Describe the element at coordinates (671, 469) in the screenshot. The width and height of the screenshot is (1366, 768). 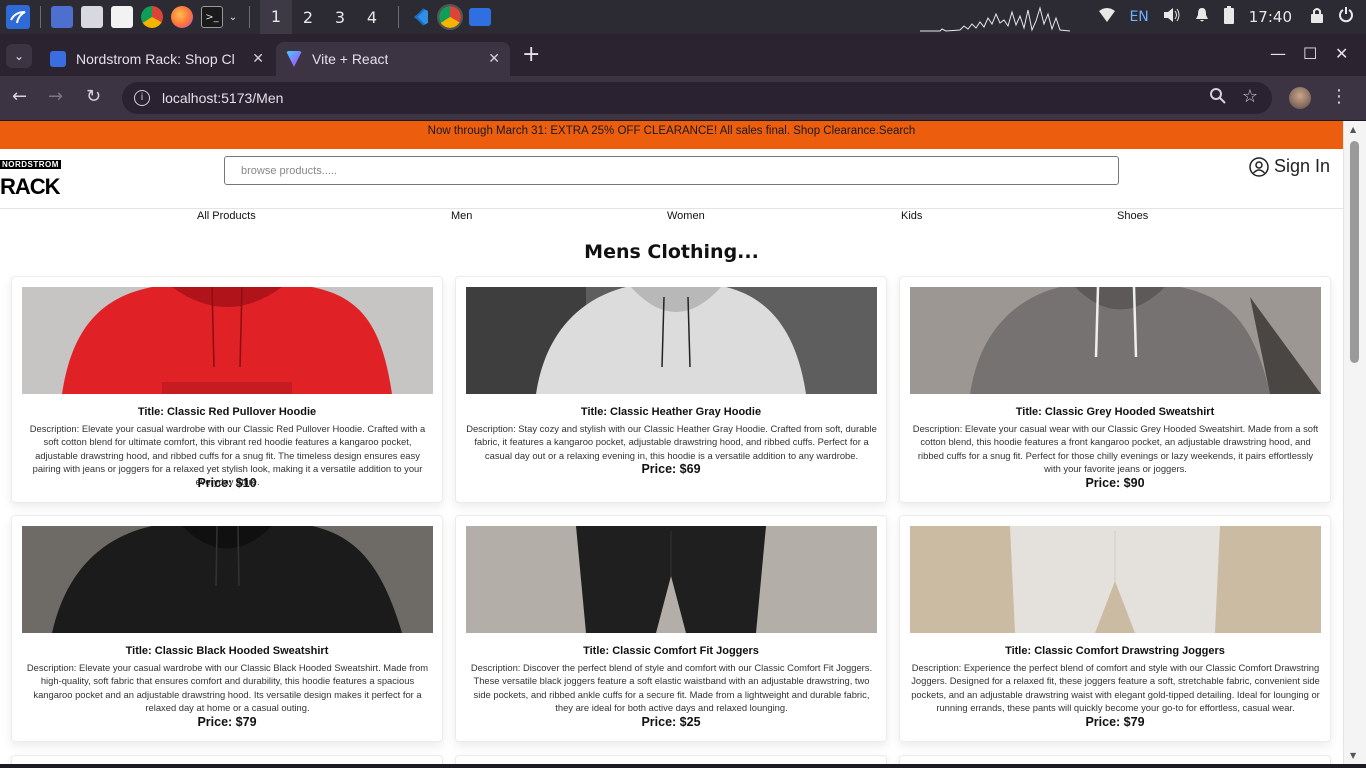
I see `product-price: Price: $69` at that location.